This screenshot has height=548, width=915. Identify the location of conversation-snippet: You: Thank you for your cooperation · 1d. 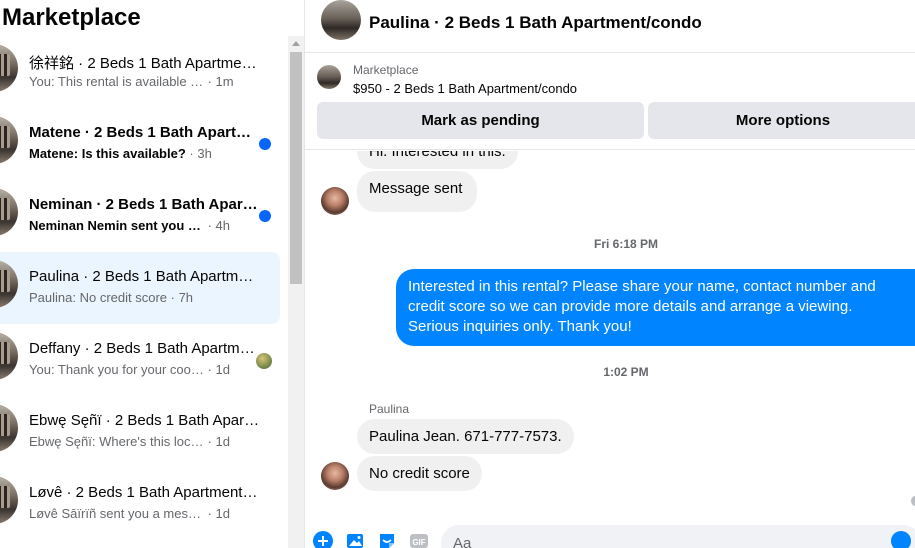
(130, 369).